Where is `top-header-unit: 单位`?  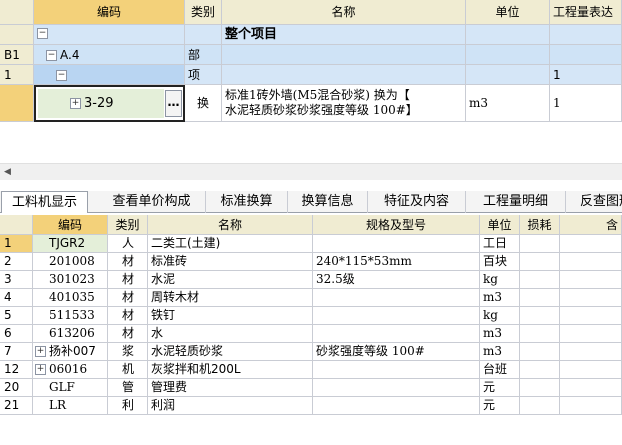 top-header-unit: 单位 is located at coordinates (508, 12).